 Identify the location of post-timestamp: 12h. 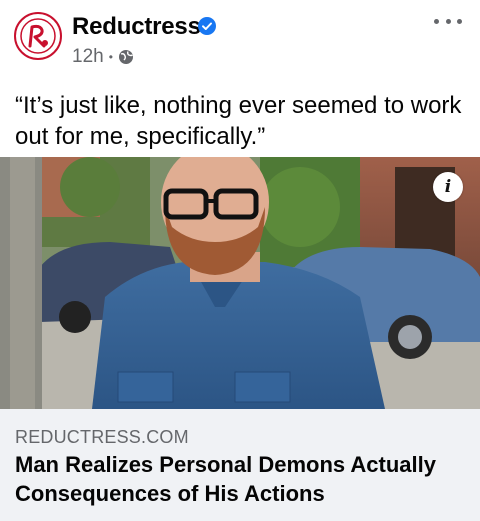
(88, 57).